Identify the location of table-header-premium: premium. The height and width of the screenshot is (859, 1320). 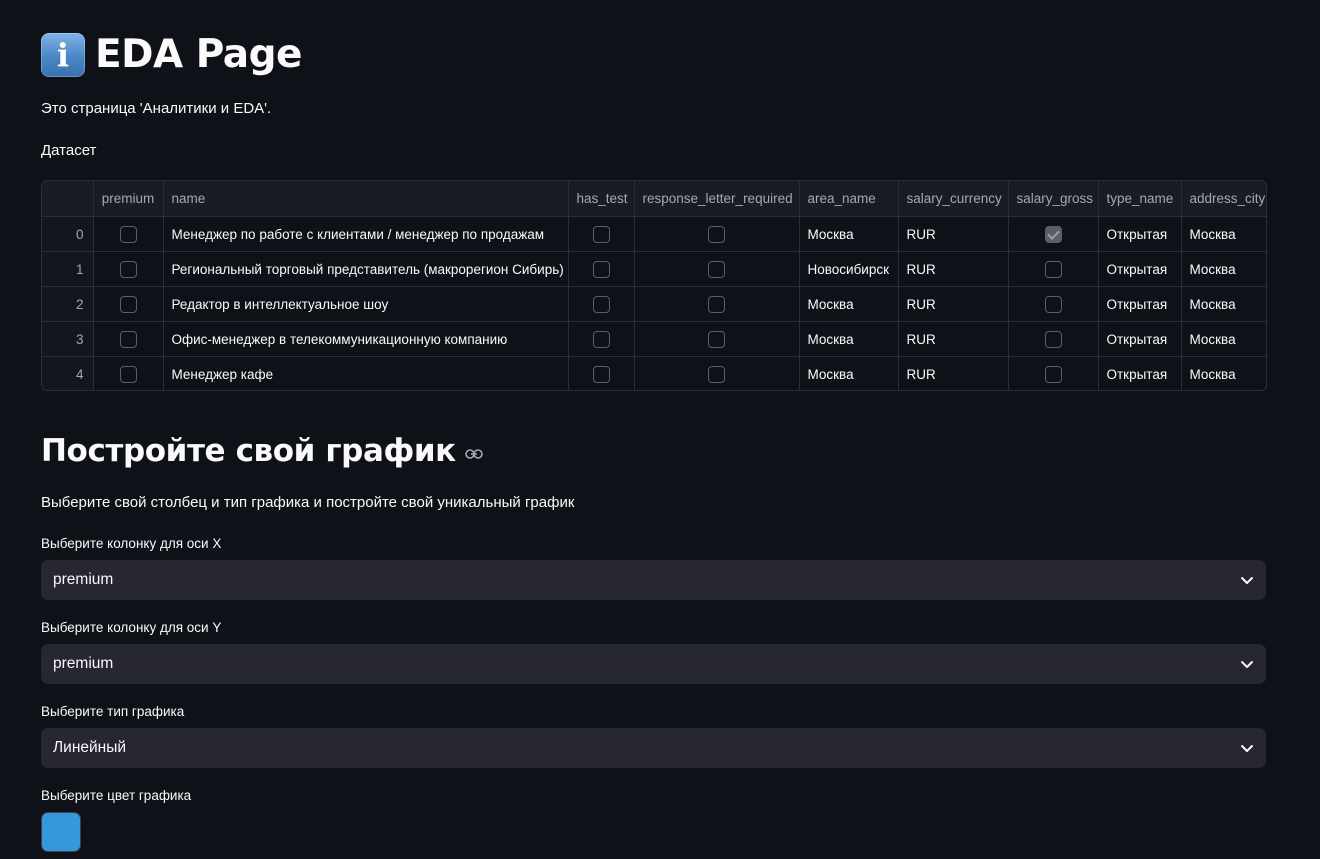
(128, 199).